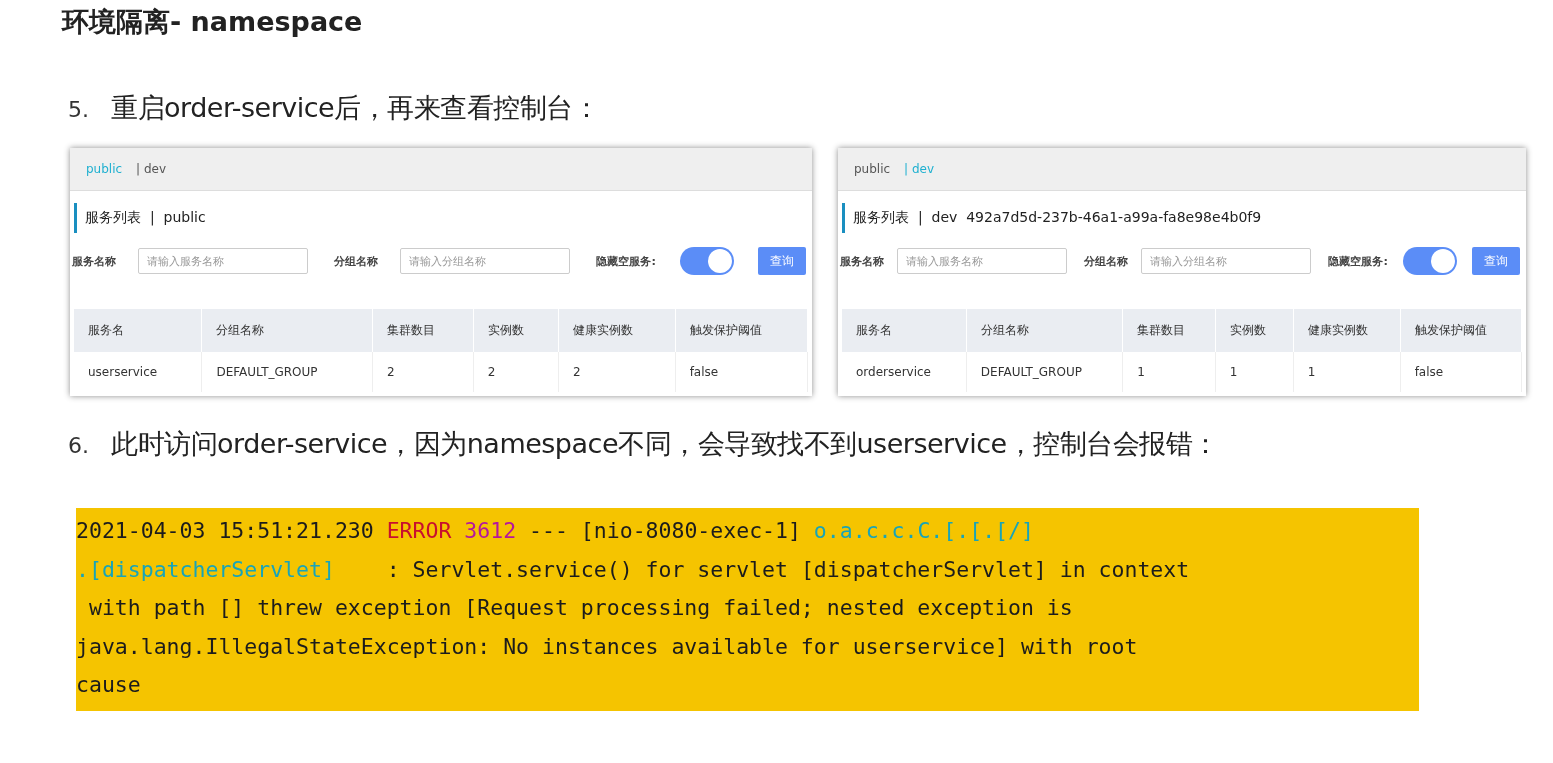  What do you see at coordinates (213, 22) in the screenshot?
I see `slide-title: 环境隔离- namespace` at bounding box center [213, 22].